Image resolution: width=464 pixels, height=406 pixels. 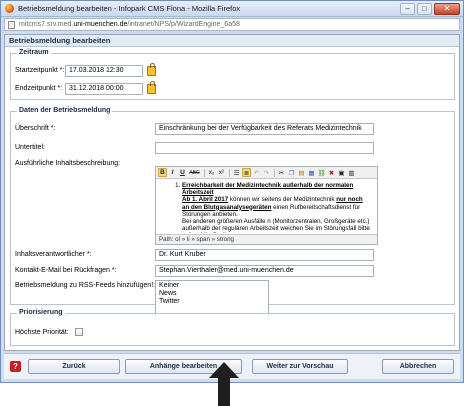 I want to click on preview-button: Weiter zur Vorschau, so click(x=300, y=366).